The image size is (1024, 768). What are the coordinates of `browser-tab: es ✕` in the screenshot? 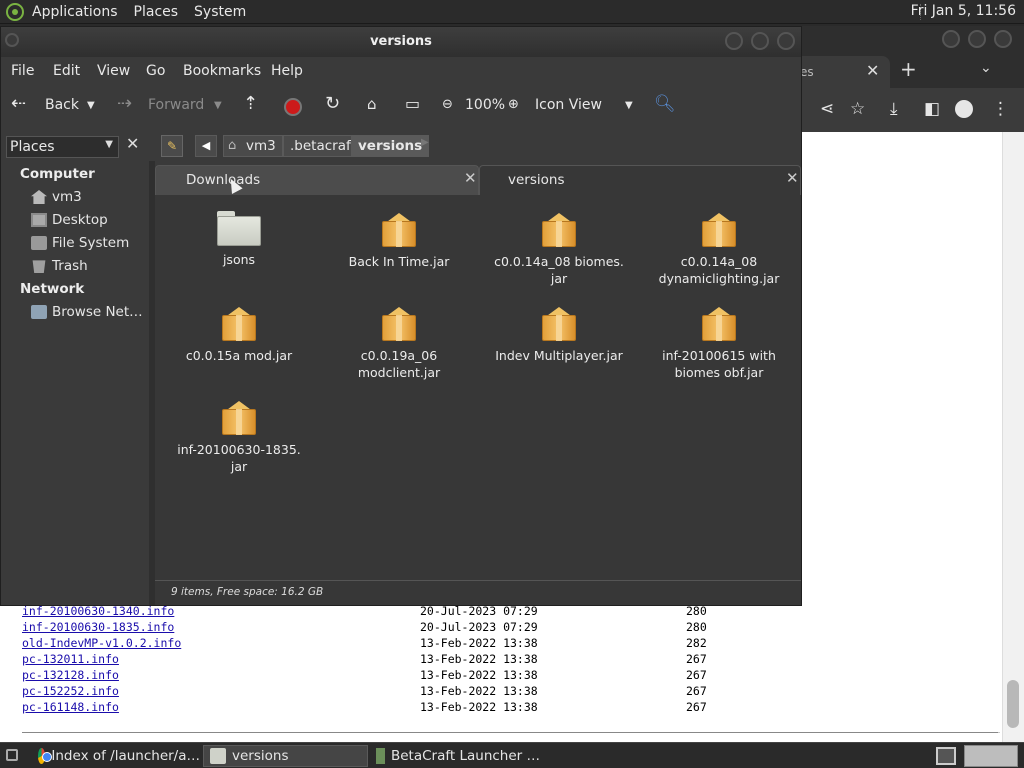 It's located at (845, 72).